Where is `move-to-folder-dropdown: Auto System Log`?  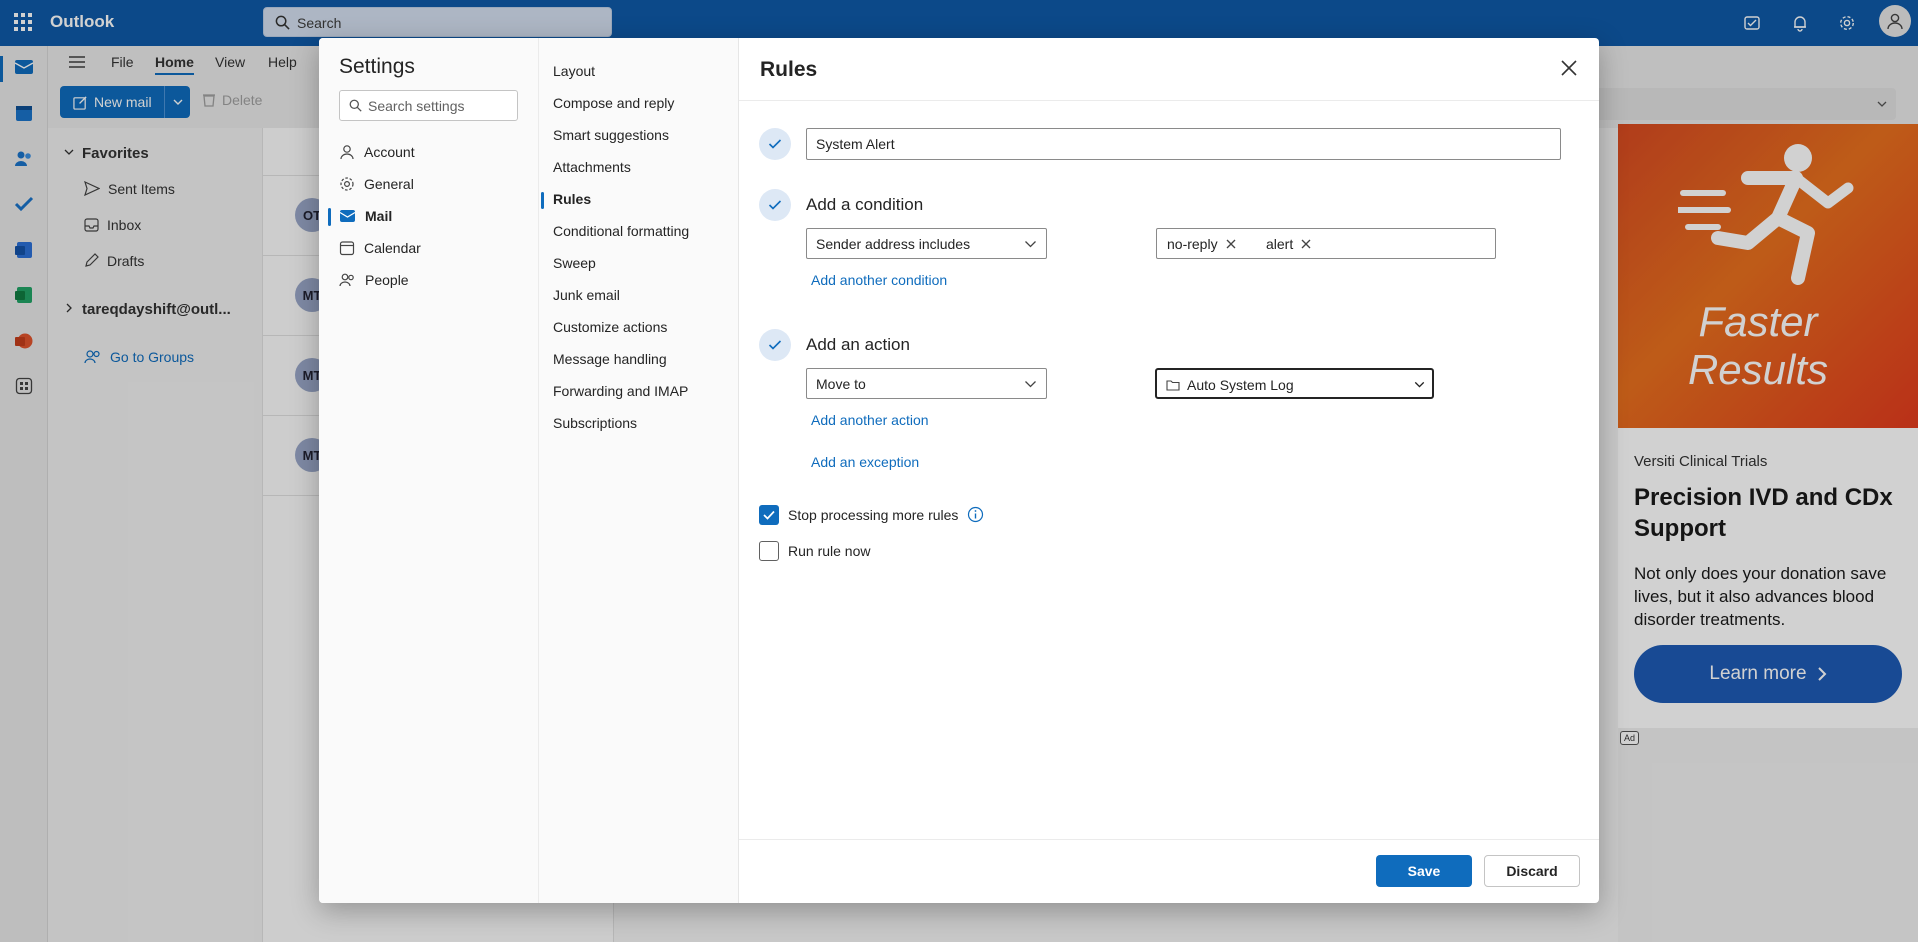
move-to-folder-dropdown: Auto System Log is located at coordinates (1294, 383).